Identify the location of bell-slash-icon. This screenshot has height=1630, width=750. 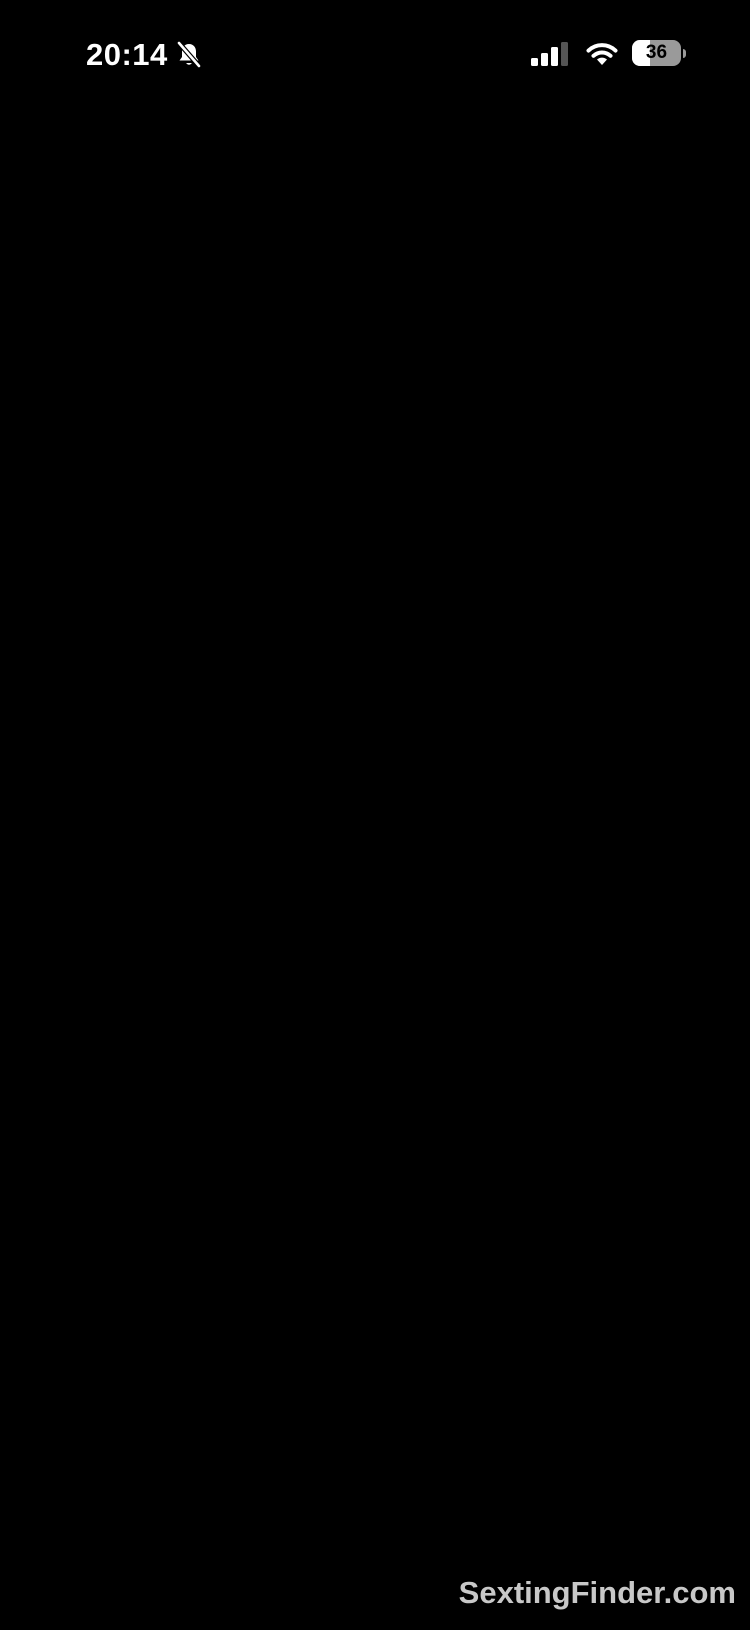
(189, 55).